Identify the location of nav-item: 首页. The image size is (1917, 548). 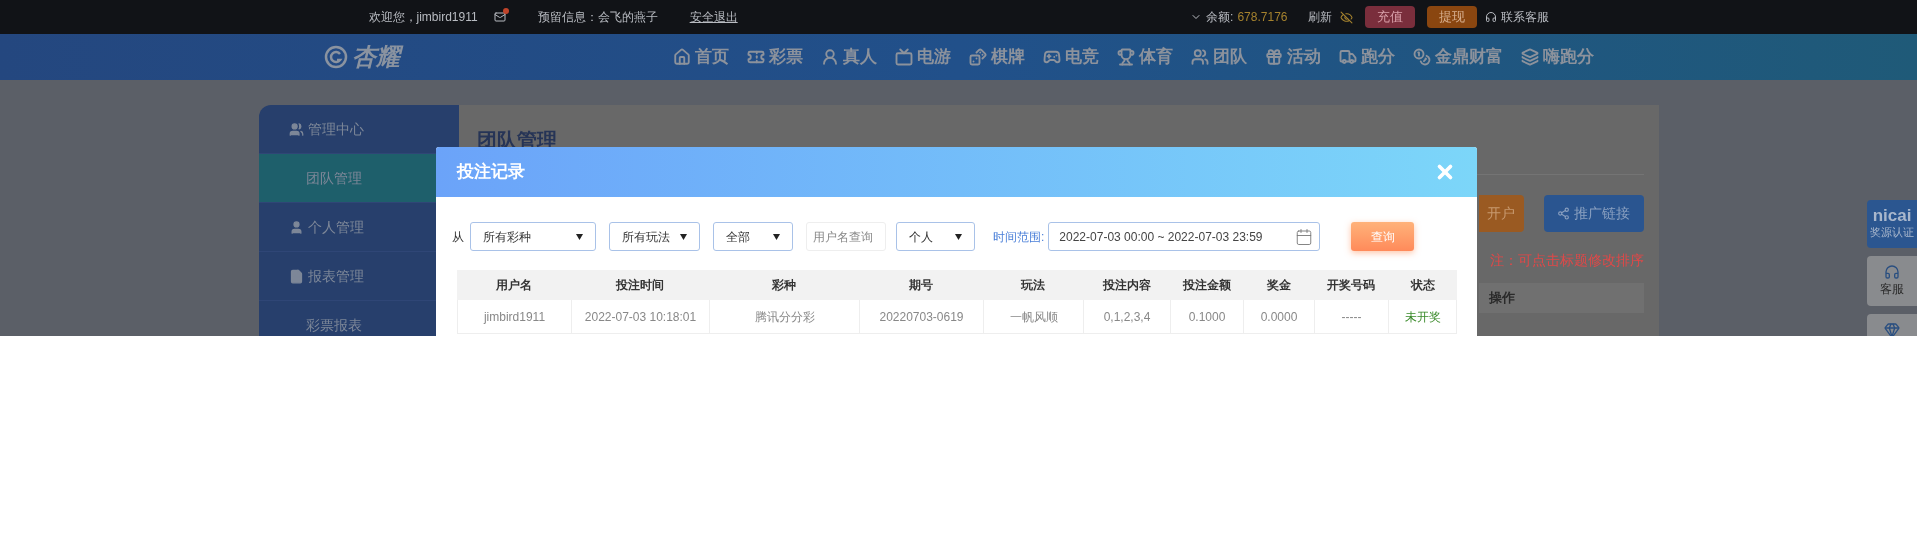
(700, 57).